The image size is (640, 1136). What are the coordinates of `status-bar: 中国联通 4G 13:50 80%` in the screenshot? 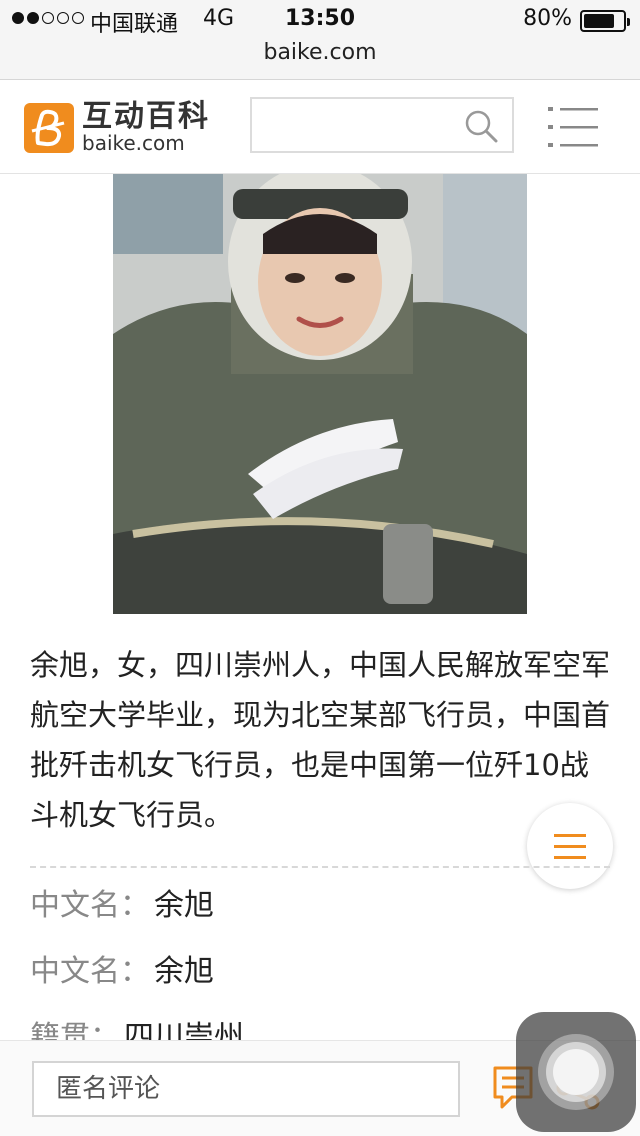 It's located at (320, 20).